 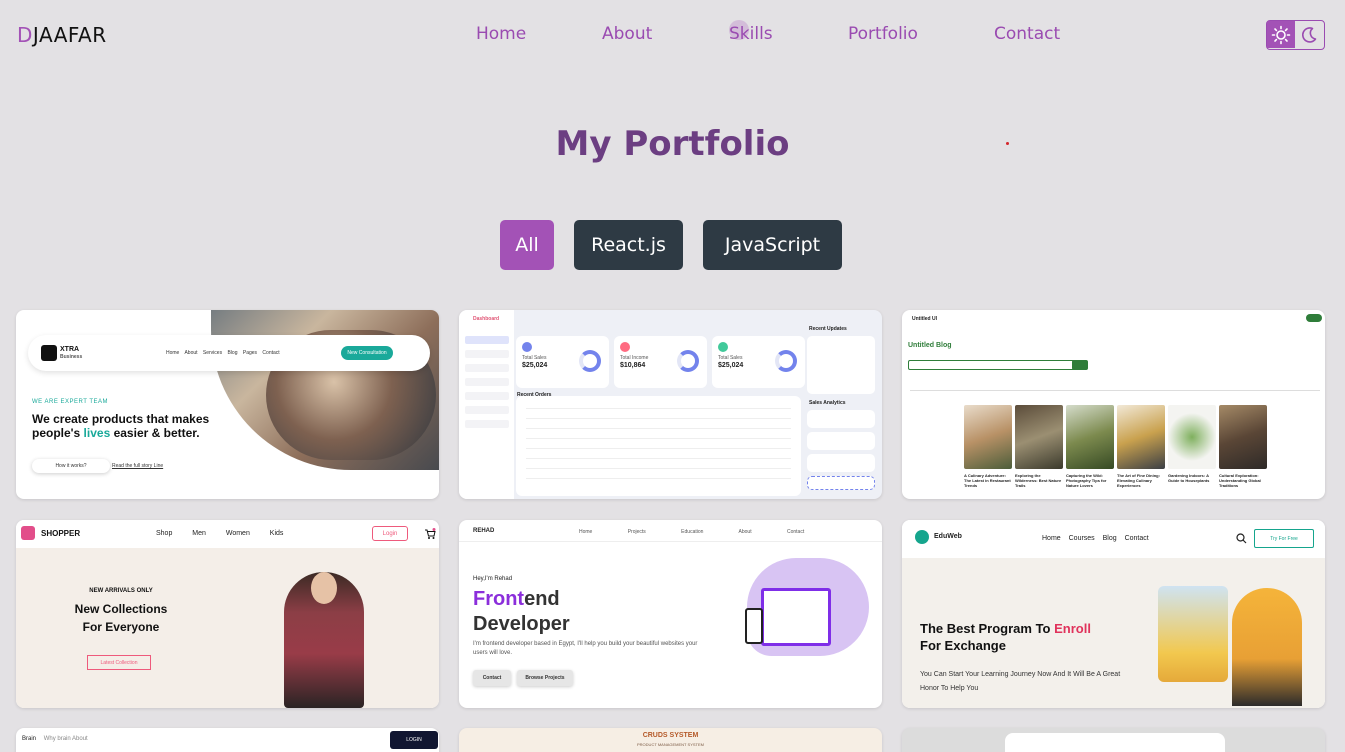 What do you see at coordinates (670, 735) in the screenshot?
I see `preview-title: CRUDS SYSTEM` at bounding box center [670, 735].